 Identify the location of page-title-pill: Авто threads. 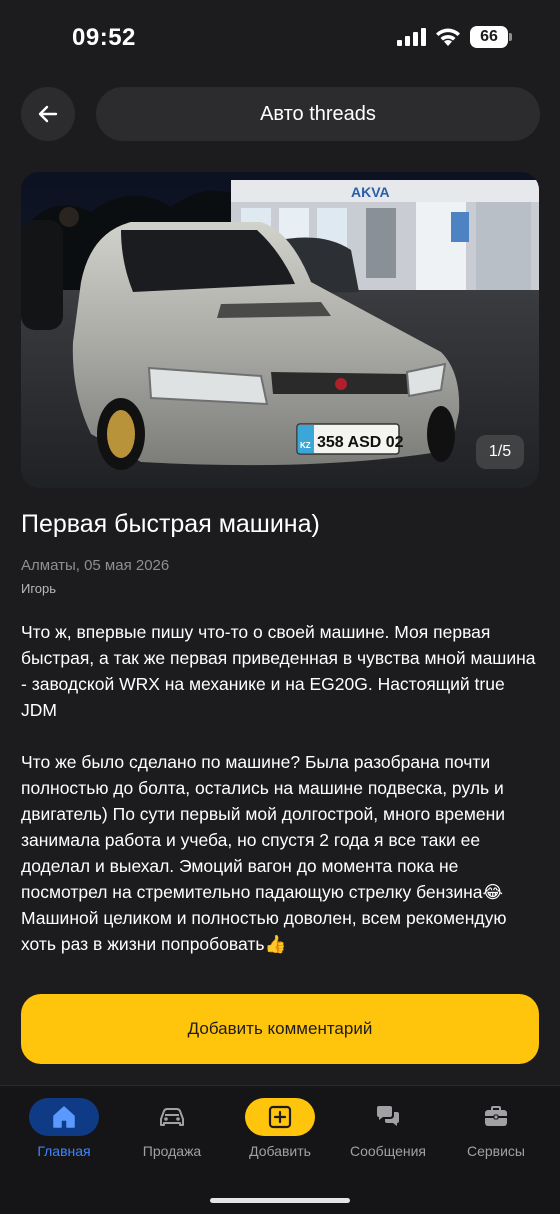
(318, 114).